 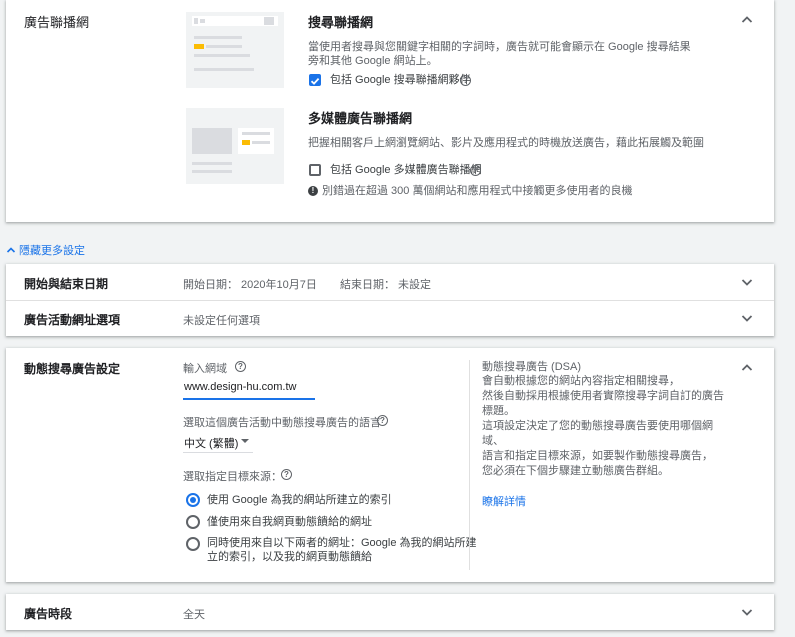 I want to click on source-option-google-index-radio, so click(x=193, y=500).